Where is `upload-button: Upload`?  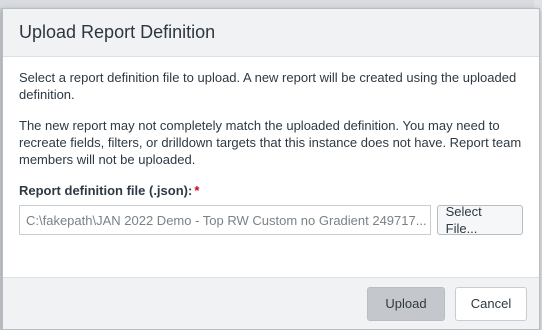 upload-button: Upload is located at coordinates (406, 303).